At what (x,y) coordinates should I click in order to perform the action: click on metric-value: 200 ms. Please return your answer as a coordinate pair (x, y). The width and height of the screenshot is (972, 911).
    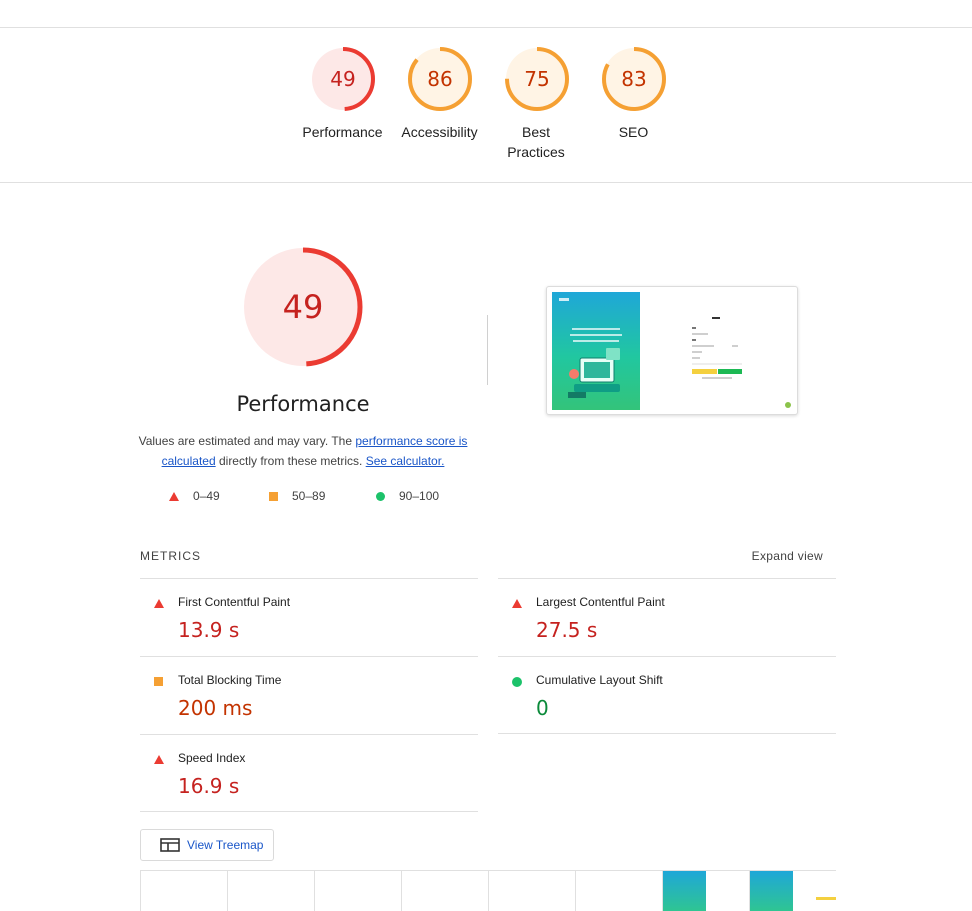
    Looking at the image, I should click on (215, 708).